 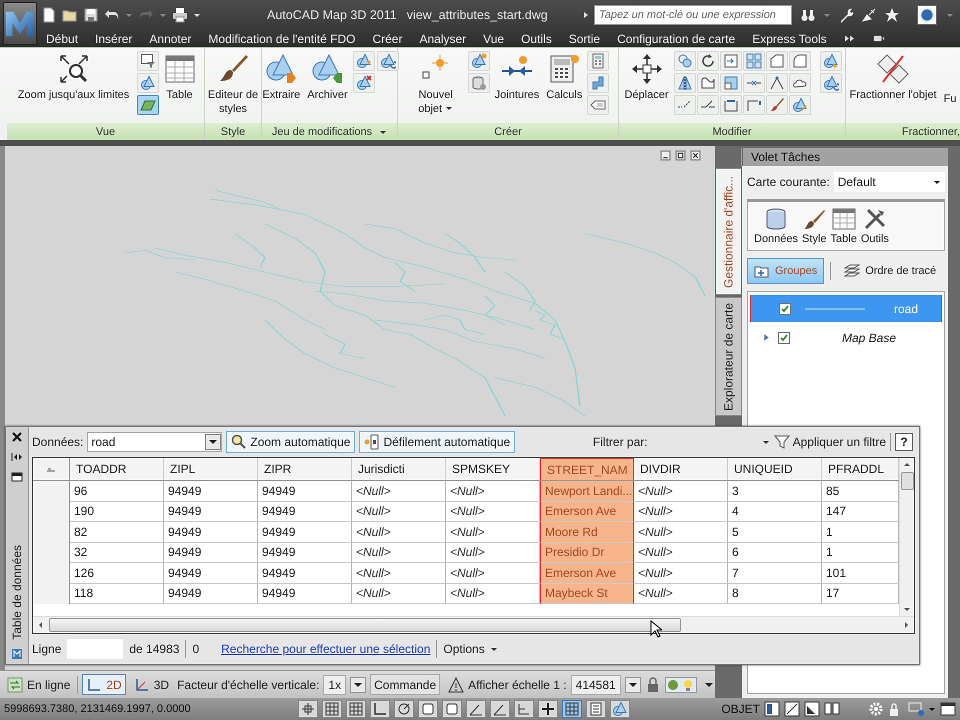 What do you see at coordinates (282, 39) in the screenshot?
I see `ribbon-tab: Modification de l'entité FDO` at bounding box center [282, 39].